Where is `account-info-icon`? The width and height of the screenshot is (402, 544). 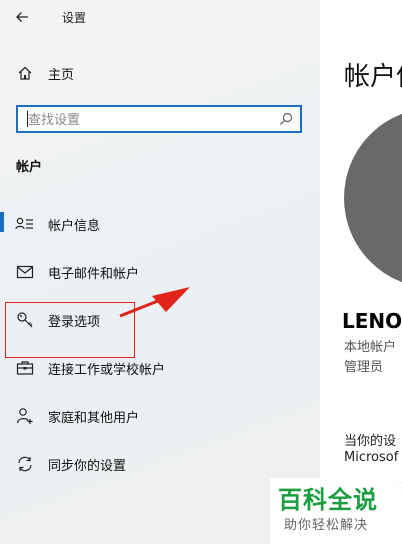
account-info-icon is located at coordinates (25, 224).